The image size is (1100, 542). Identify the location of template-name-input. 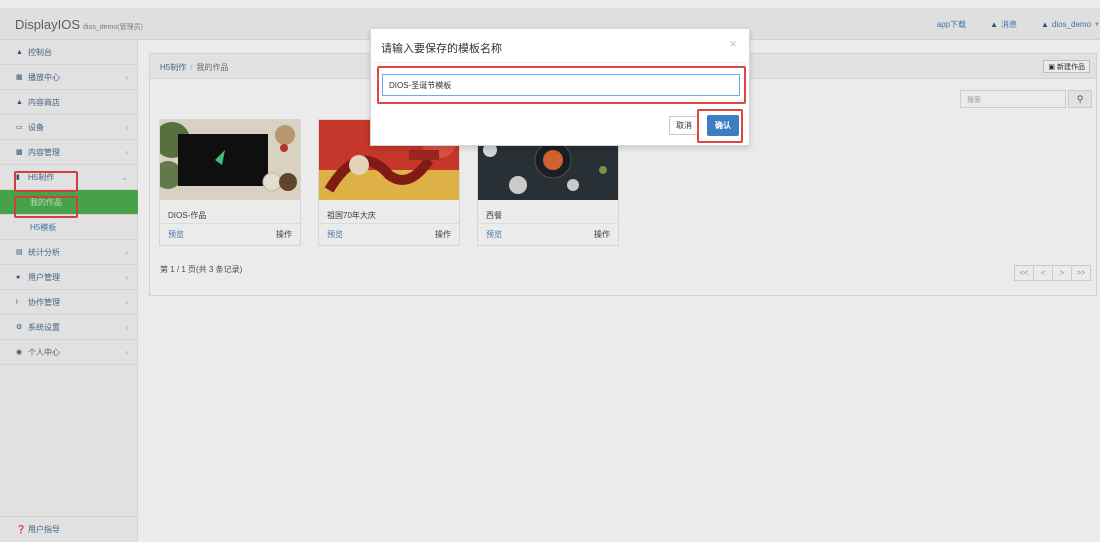
(561, 85).